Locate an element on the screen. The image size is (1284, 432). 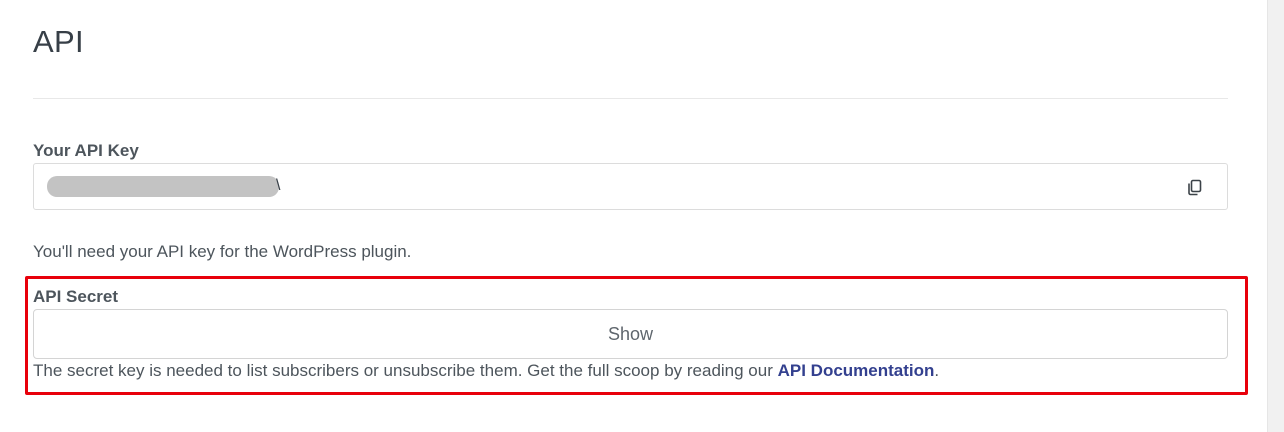
page-title: API is located at coordinates (58, 41).